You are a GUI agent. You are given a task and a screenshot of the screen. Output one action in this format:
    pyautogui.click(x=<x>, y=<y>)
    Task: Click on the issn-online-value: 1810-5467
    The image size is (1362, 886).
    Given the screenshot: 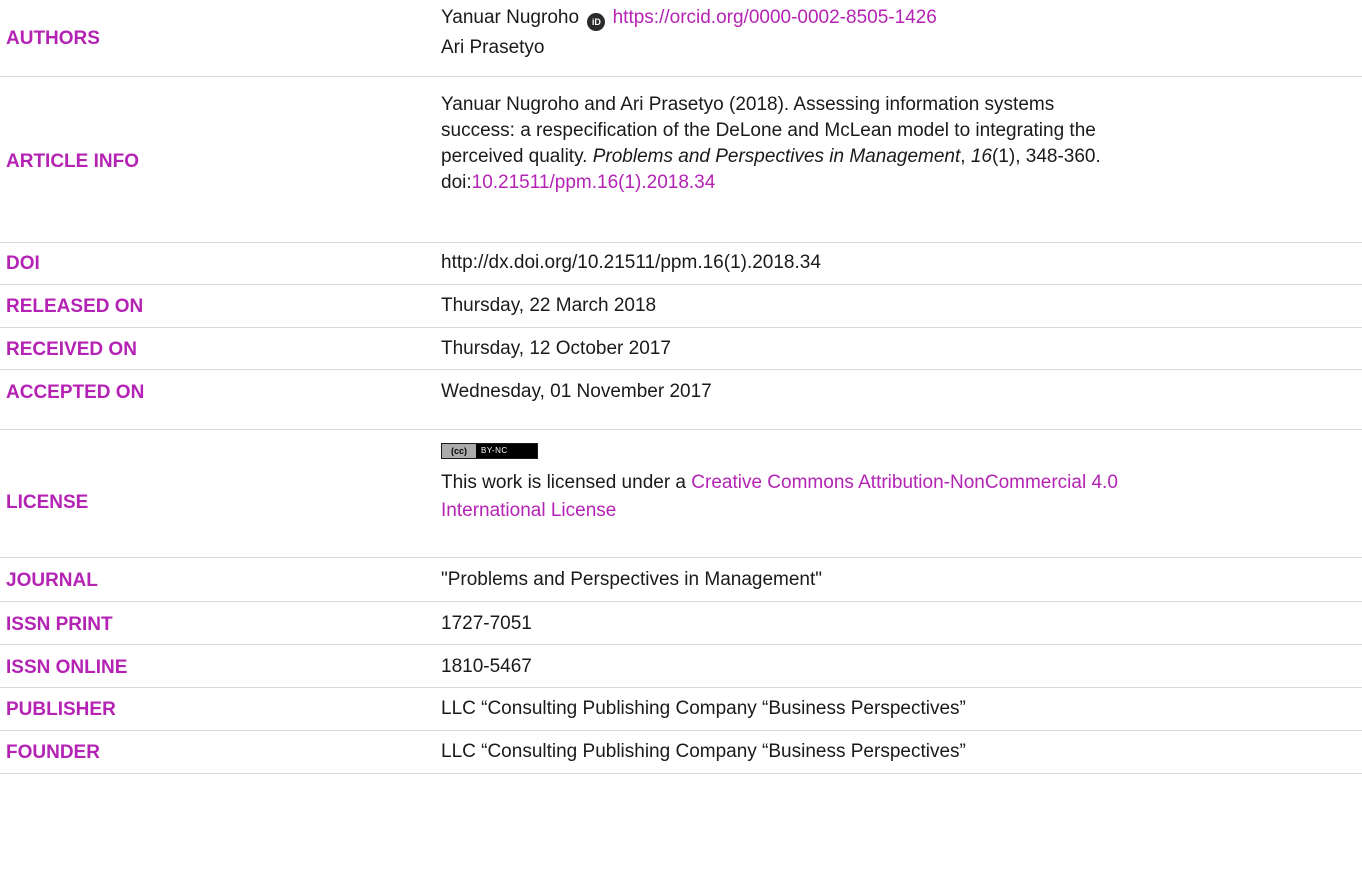 What is the action you would take?
    pyautogui.click(x=486, y=666)
    